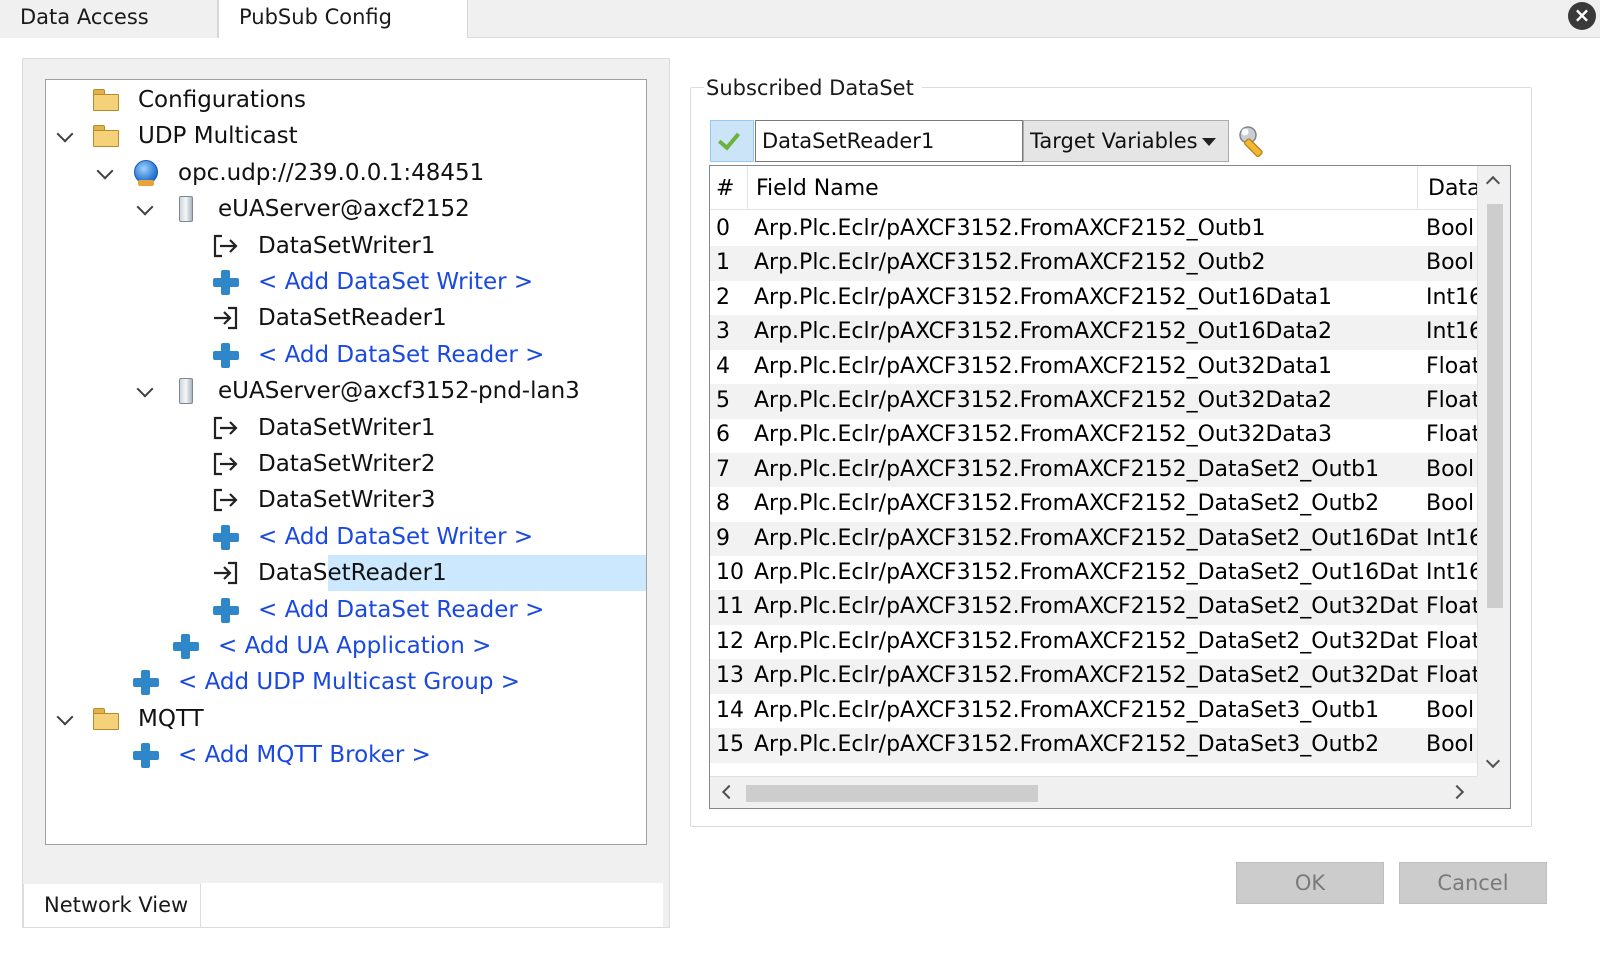  I want to click on grid-header: # Field Name Data, so click(1094, 188).